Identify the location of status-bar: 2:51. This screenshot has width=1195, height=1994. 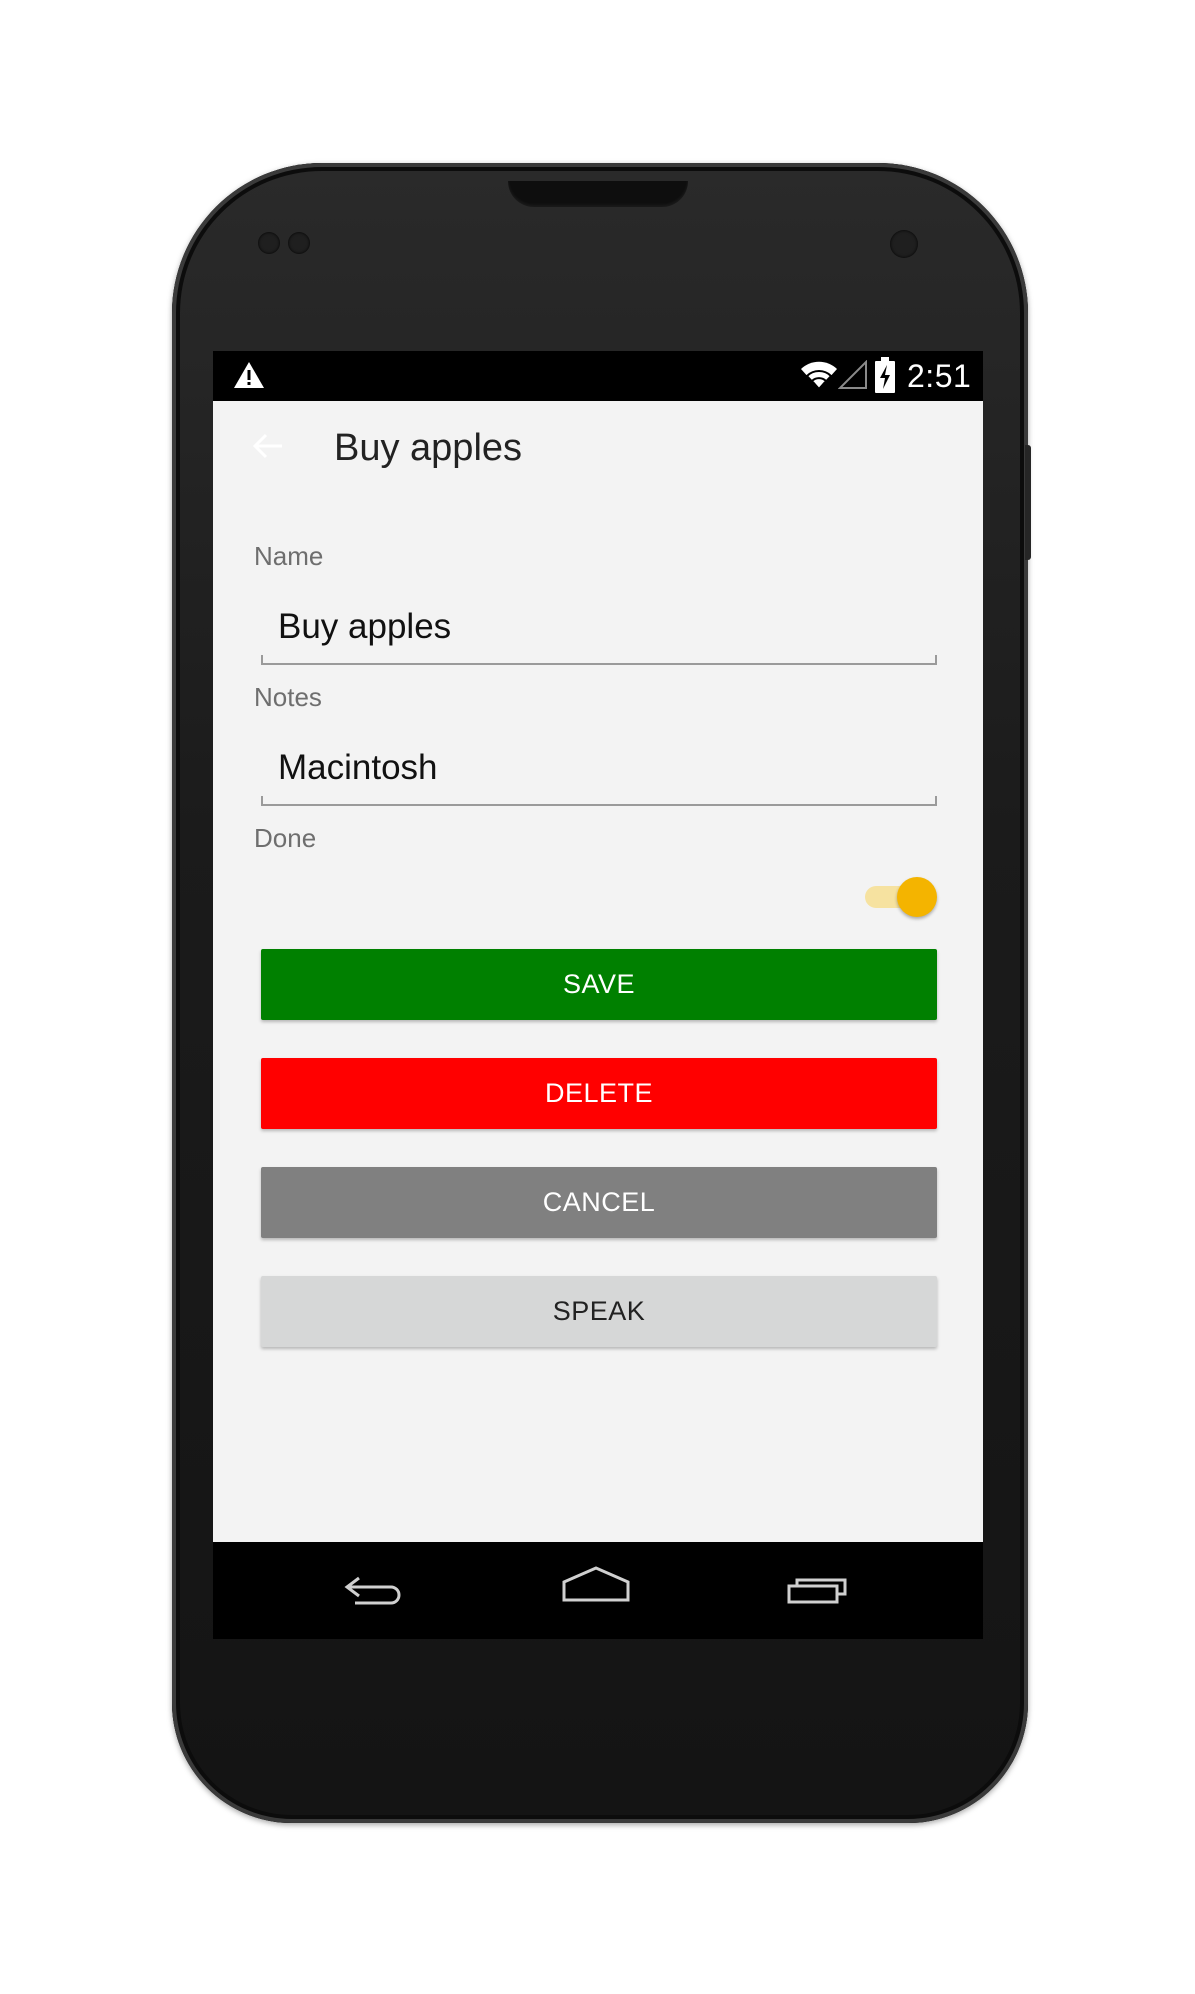
(598, 376).